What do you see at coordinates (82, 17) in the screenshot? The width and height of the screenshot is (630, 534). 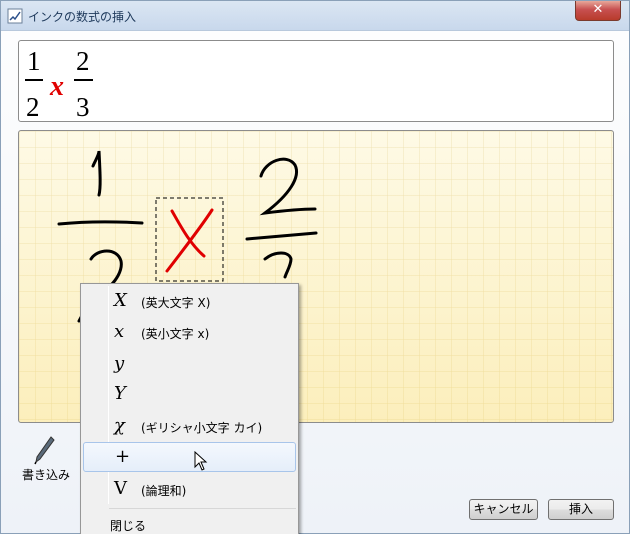 I see `window-title: インクの数式の挿入` at bounding box center [82, 17].